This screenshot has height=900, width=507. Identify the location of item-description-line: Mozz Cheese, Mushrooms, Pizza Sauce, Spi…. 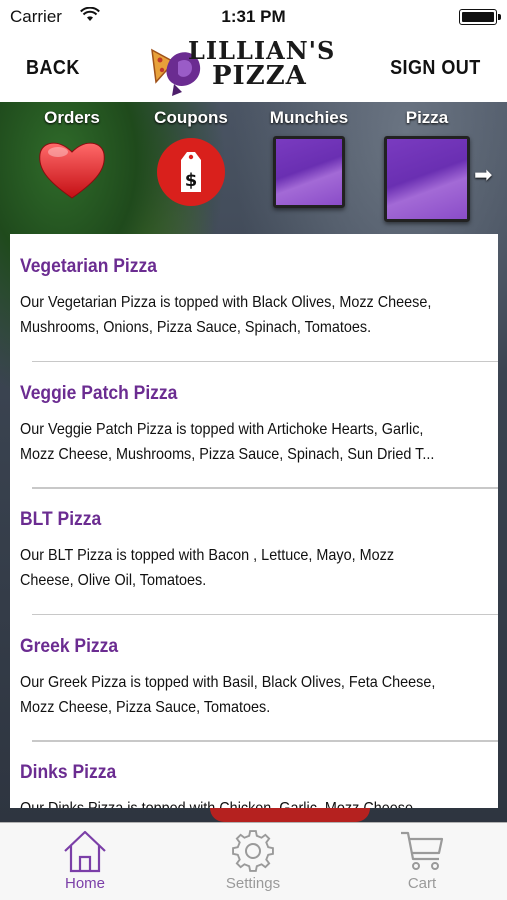
(227, 454).